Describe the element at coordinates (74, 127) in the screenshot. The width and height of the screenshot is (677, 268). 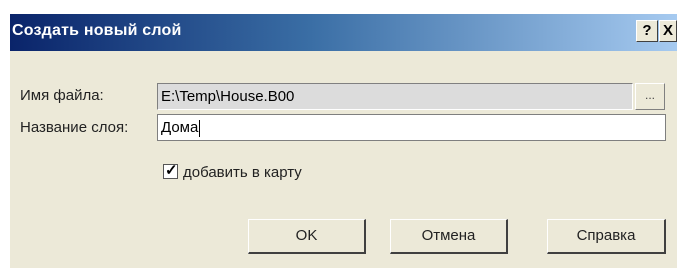
I see `layer-name-label: Название слоя:` at that location.